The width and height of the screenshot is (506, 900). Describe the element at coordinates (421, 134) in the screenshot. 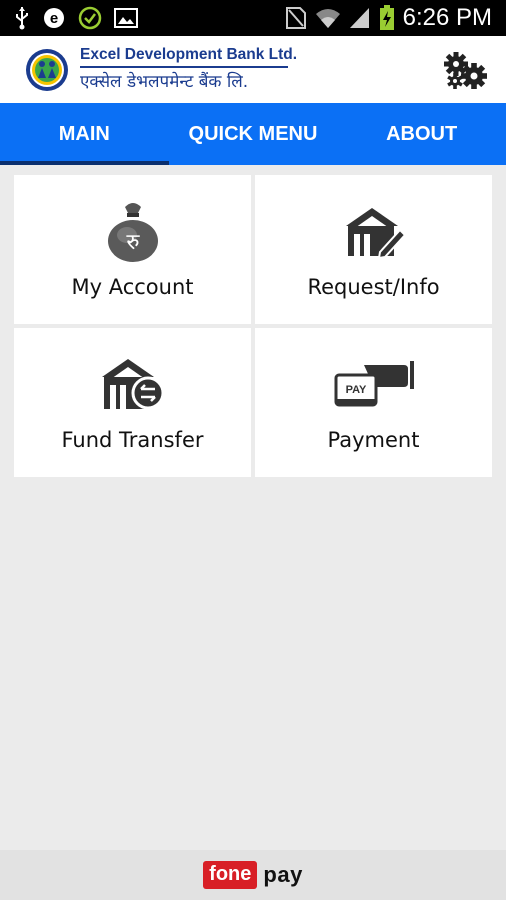

I see `tab-about: ABOUT` at that location.